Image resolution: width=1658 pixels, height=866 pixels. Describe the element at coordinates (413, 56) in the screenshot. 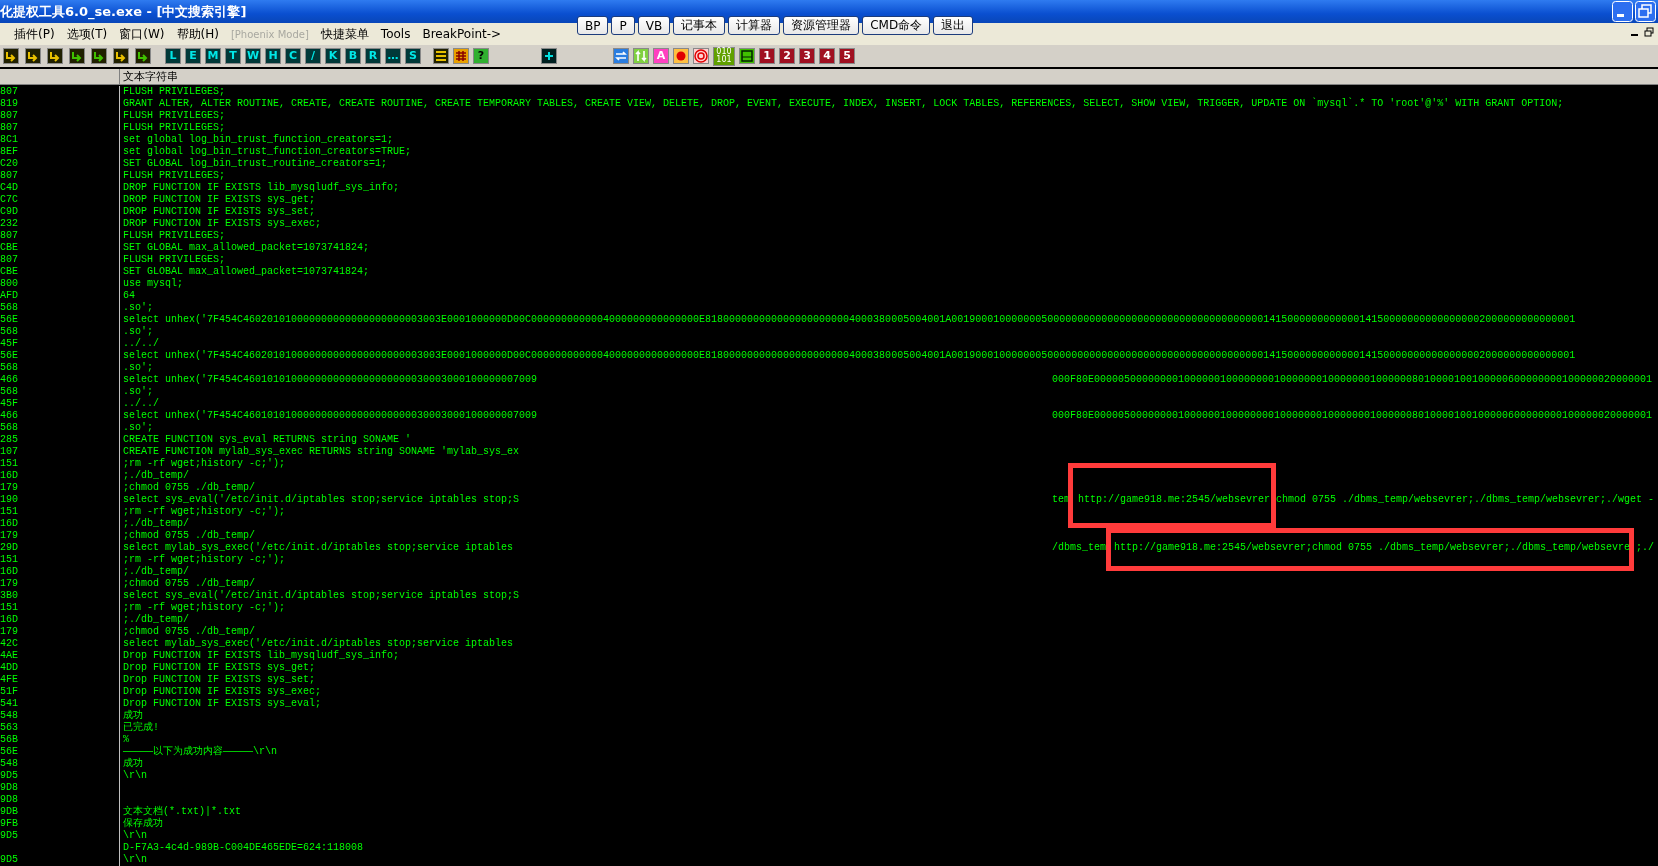

I see `toolbar-button: S` at that location.